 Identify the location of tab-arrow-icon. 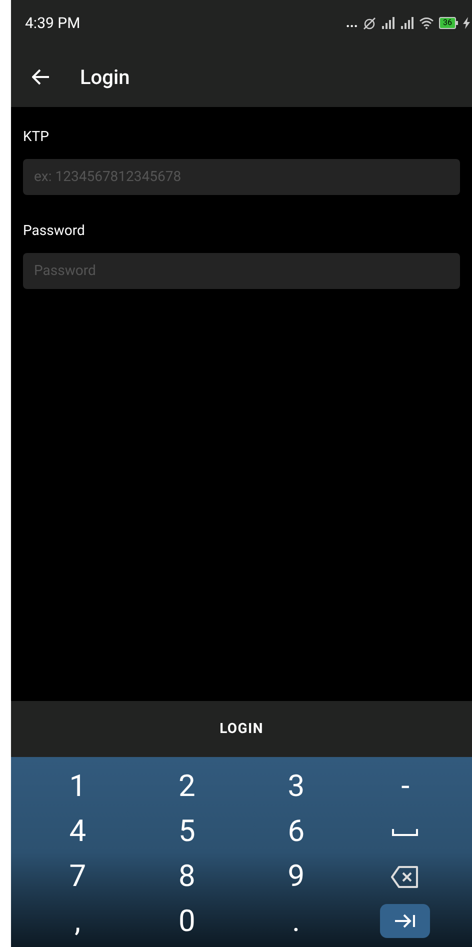
(405, 921).